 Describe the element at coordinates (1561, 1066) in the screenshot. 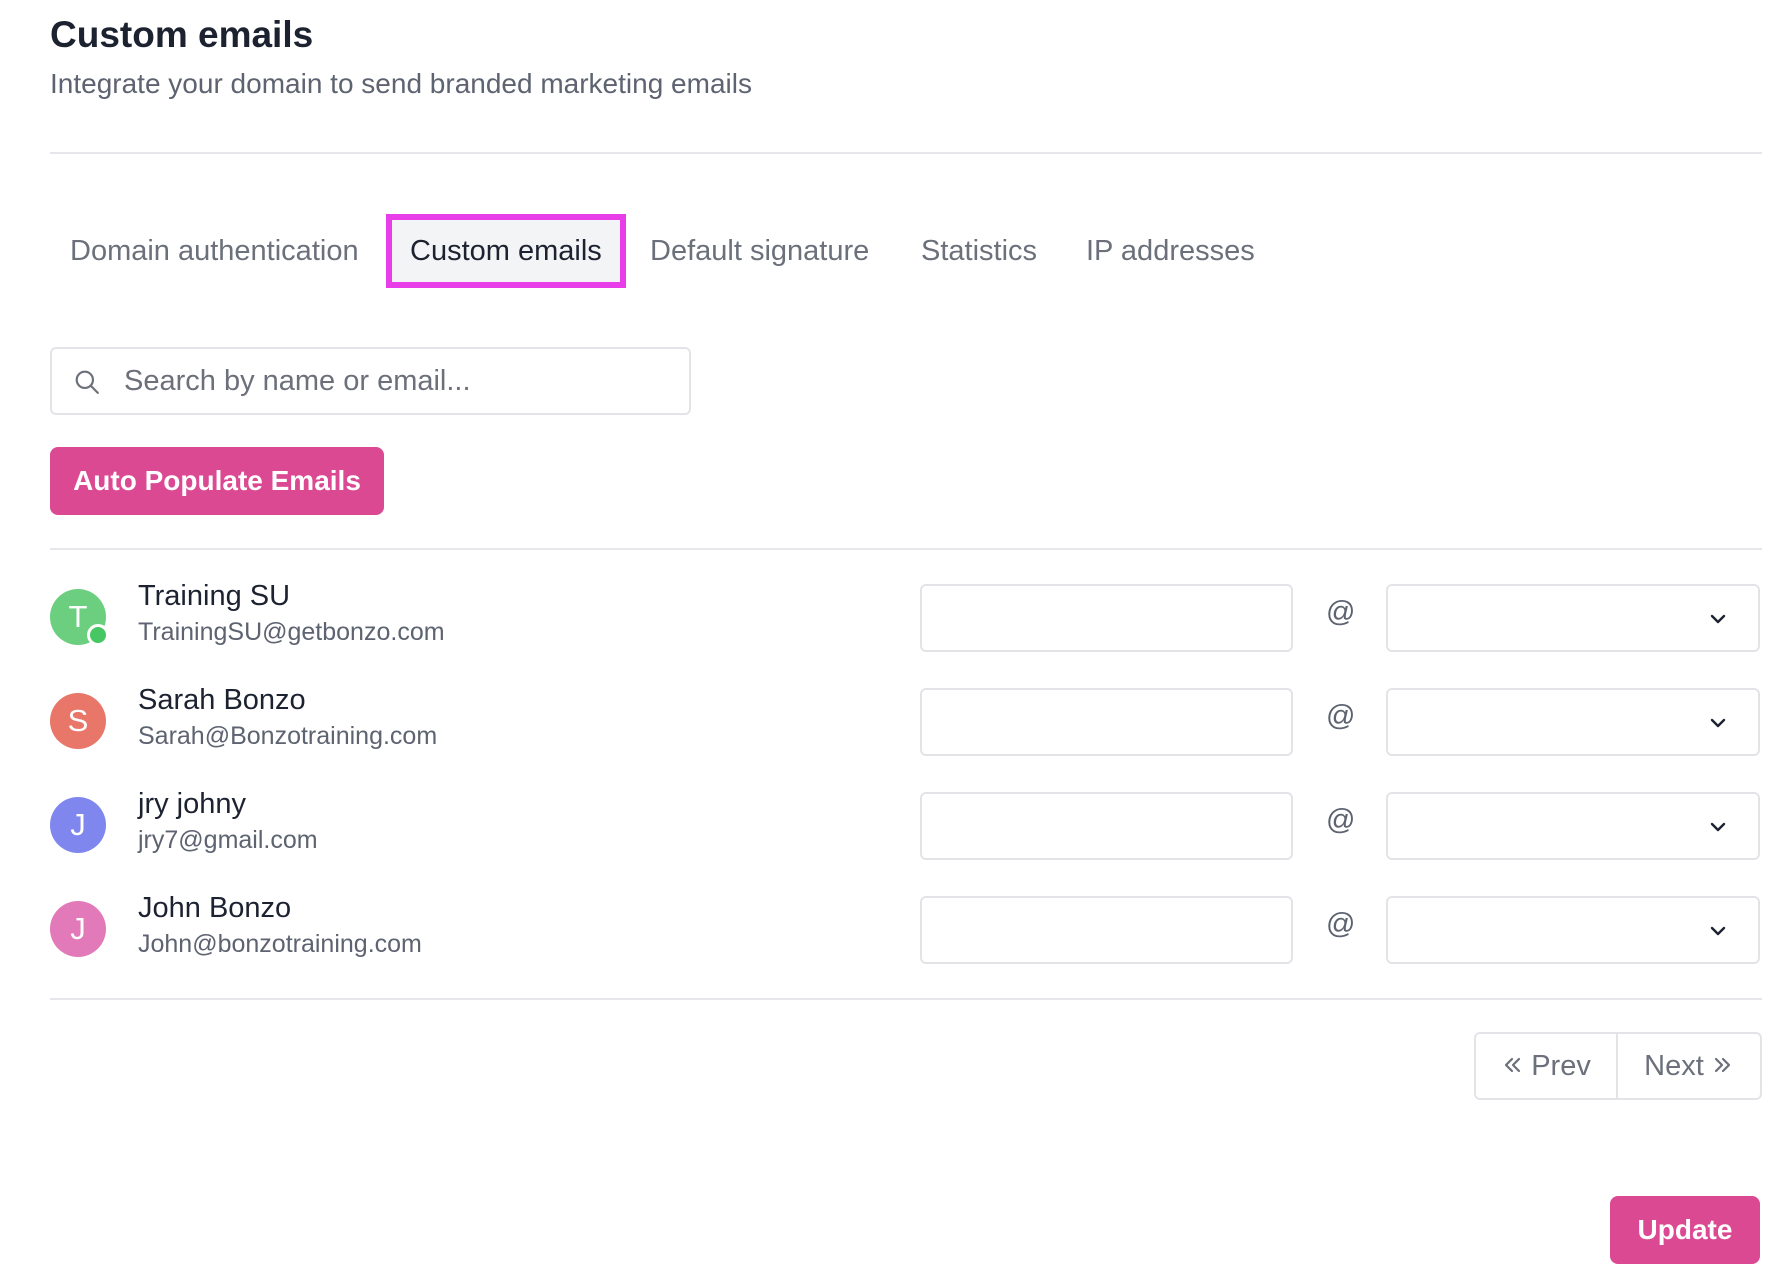

I see `prev-label: Prev` at that location.